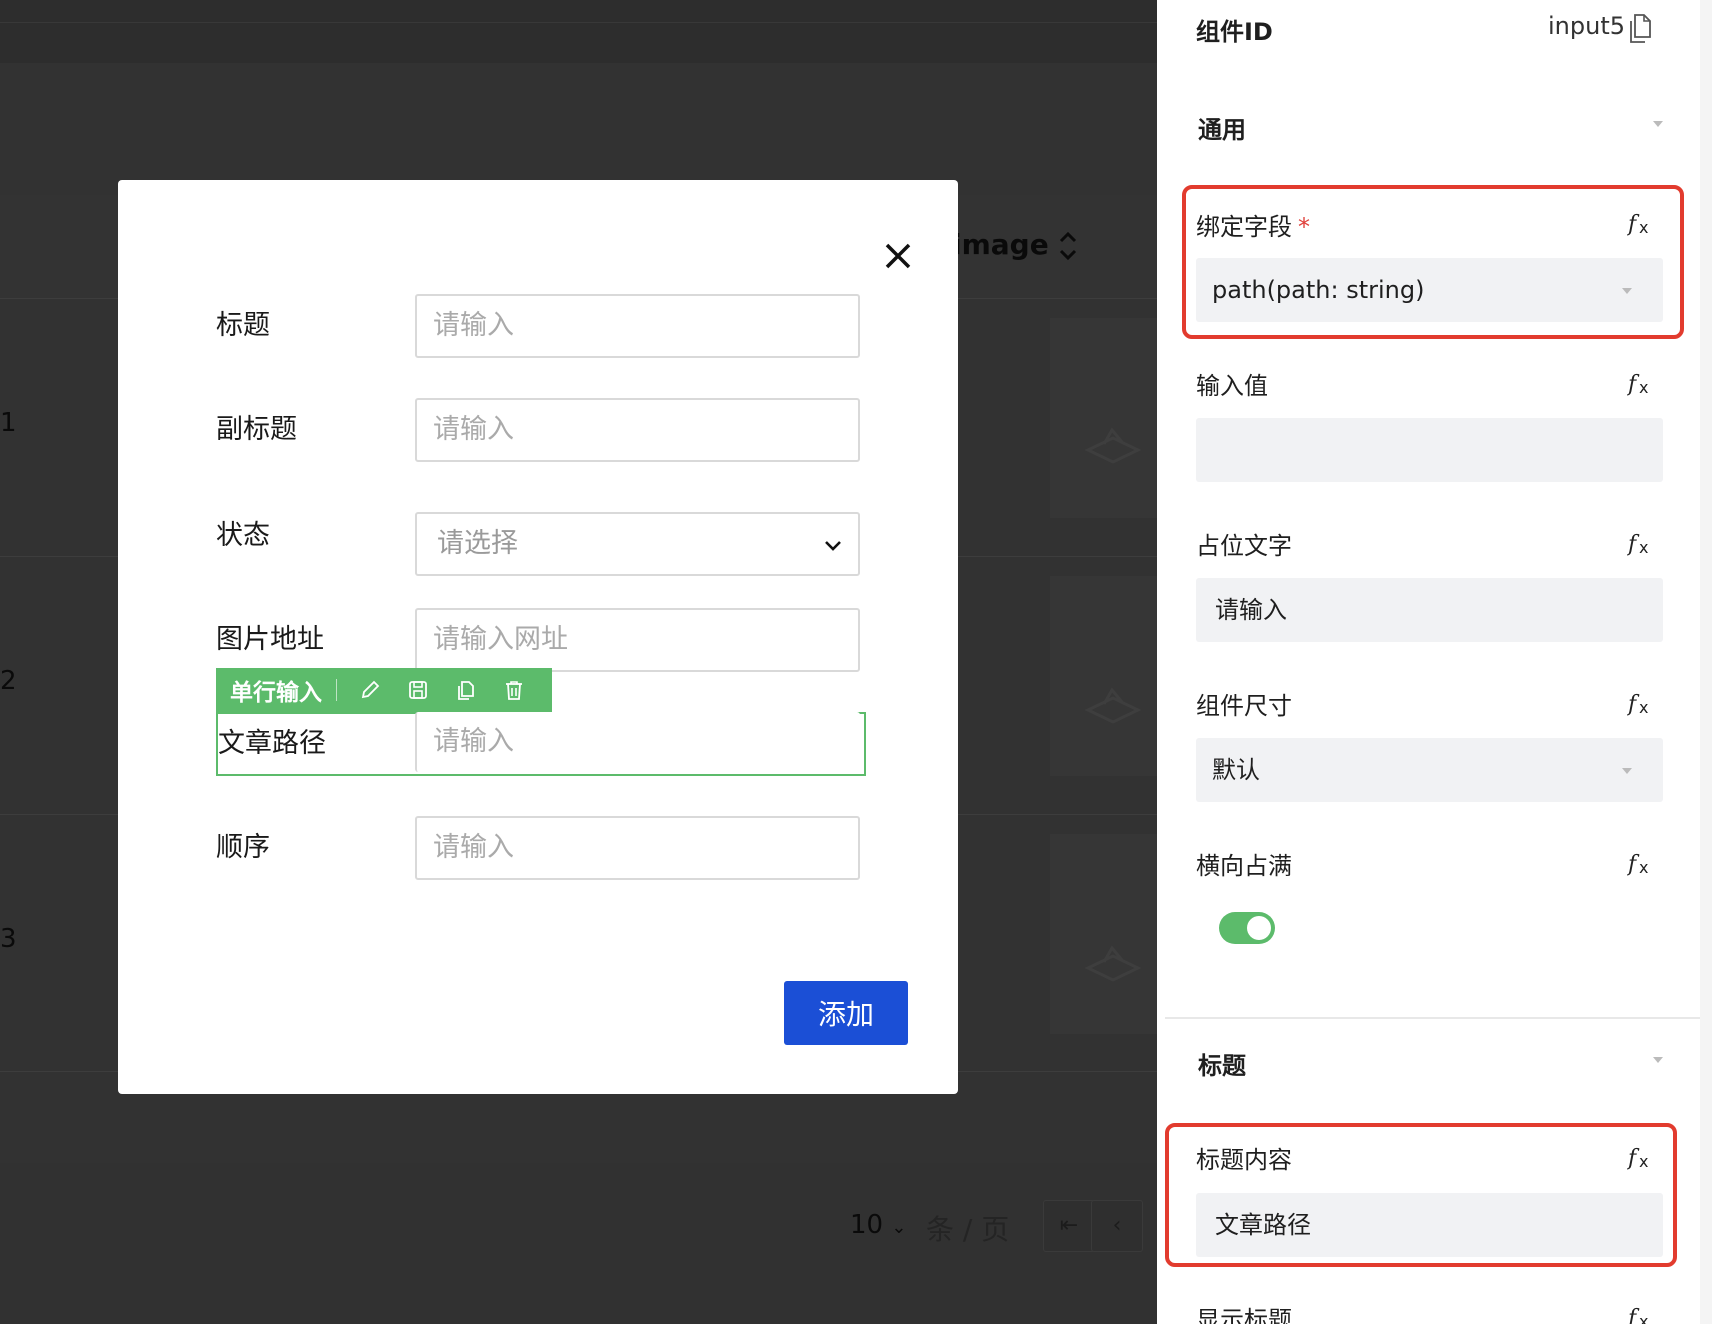 The image size is (1712, 1324). I want to click on row-number: 2, so click(8, 681).